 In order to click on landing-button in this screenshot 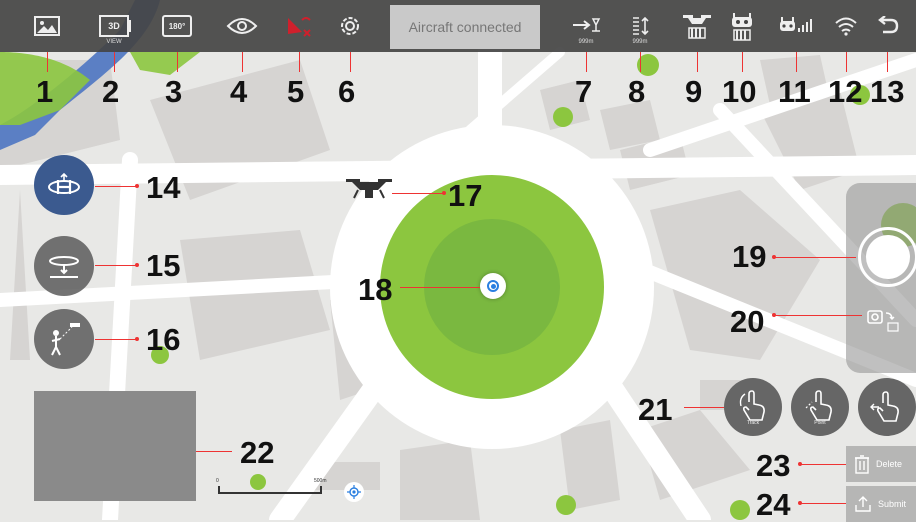, I will do `click(64, 266)`.